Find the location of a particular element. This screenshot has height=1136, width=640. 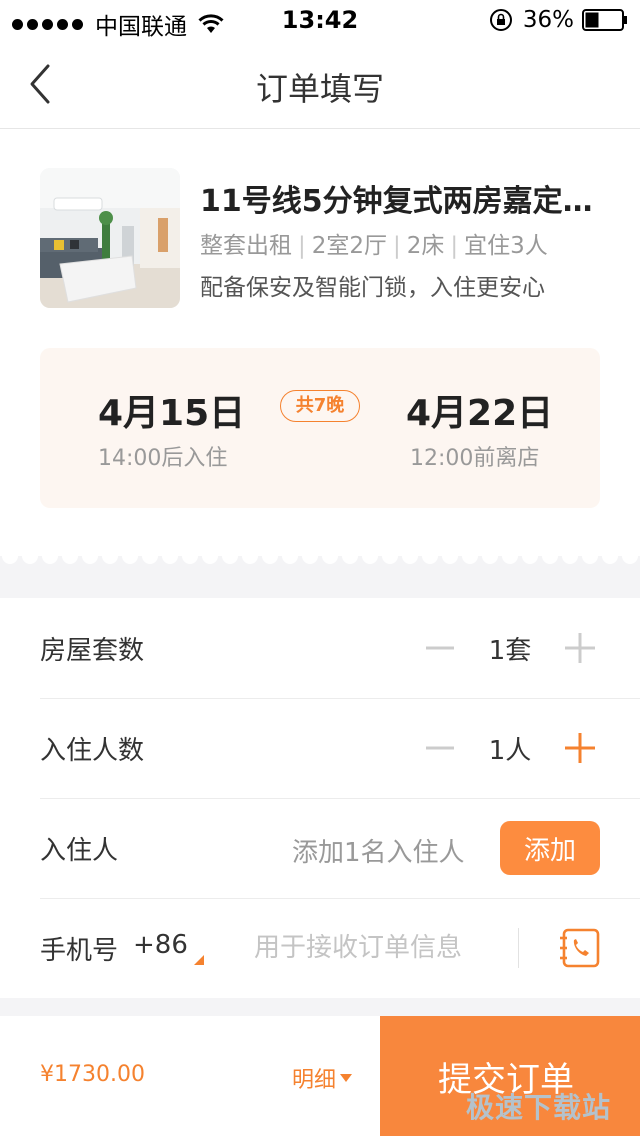

battery-percent: 36% is located at coordinates (548, 20).